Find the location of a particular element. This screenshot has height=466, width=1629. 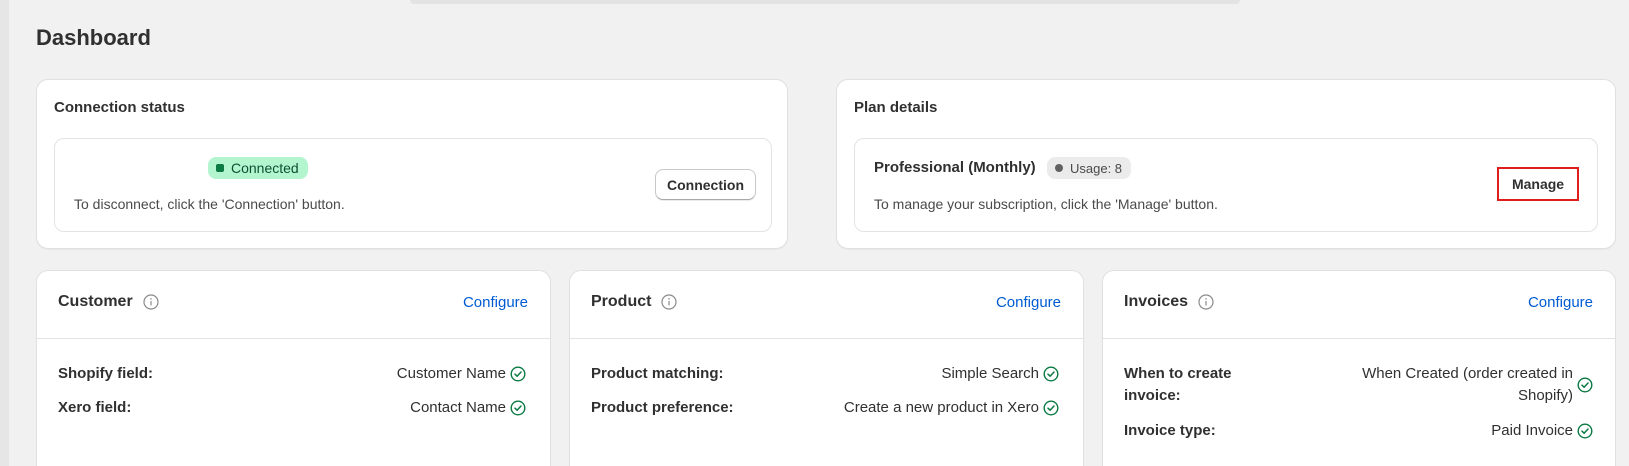

when-to-create-invoice-value: When Created (order created in Shopify) is located at coordinates (1477, 385).